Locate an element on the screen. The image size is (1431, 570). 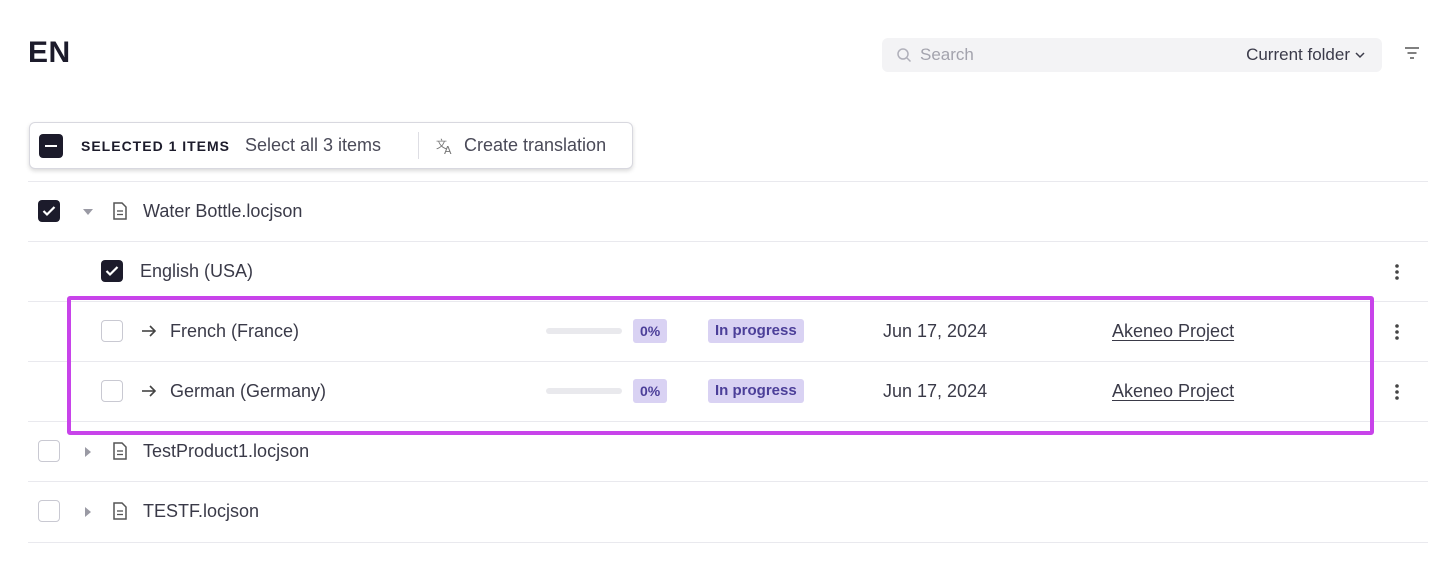
locale-name: German (Germany) is located at coordinates (248, 391).